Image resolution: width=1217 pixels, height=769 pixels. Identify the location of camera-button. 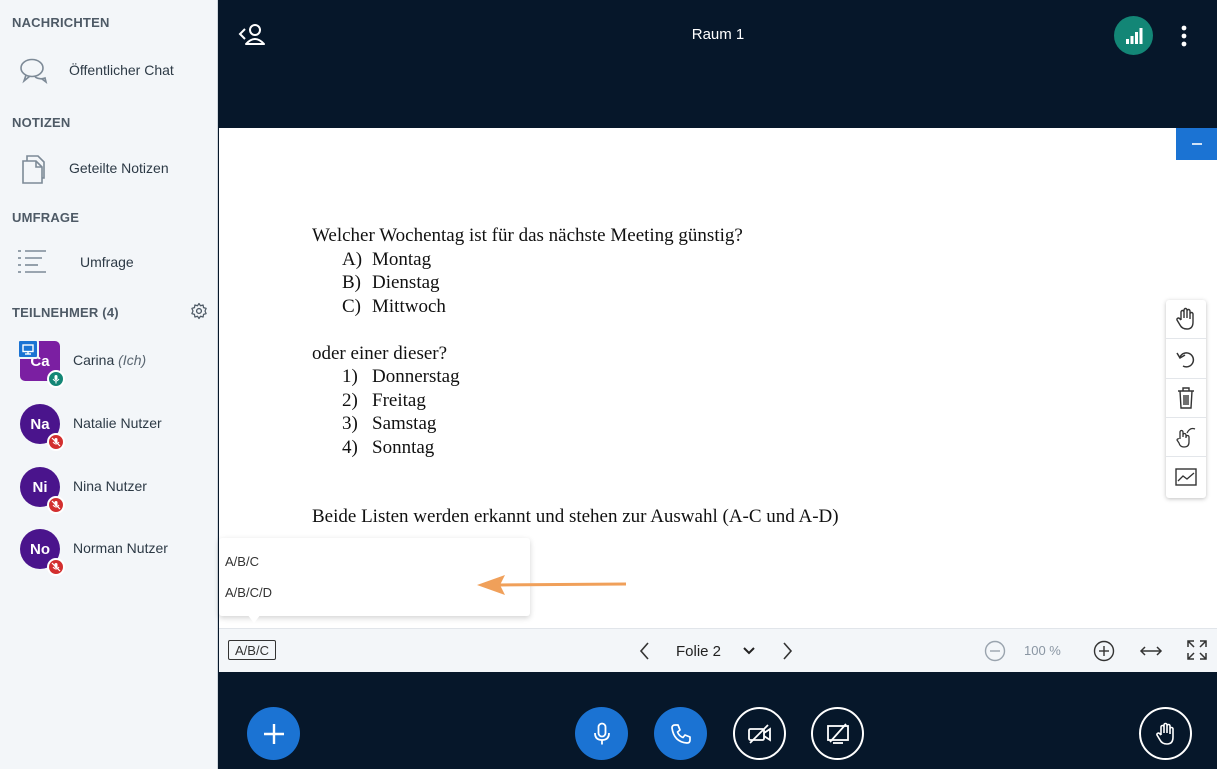
(759, 733).